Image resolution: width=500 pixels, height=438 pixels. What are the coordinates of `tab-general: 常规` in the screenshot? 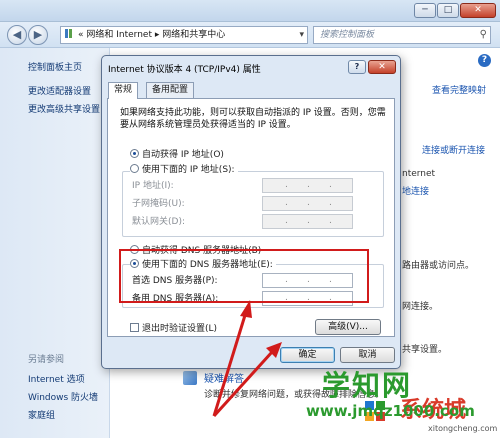 It's located at (123, 90).